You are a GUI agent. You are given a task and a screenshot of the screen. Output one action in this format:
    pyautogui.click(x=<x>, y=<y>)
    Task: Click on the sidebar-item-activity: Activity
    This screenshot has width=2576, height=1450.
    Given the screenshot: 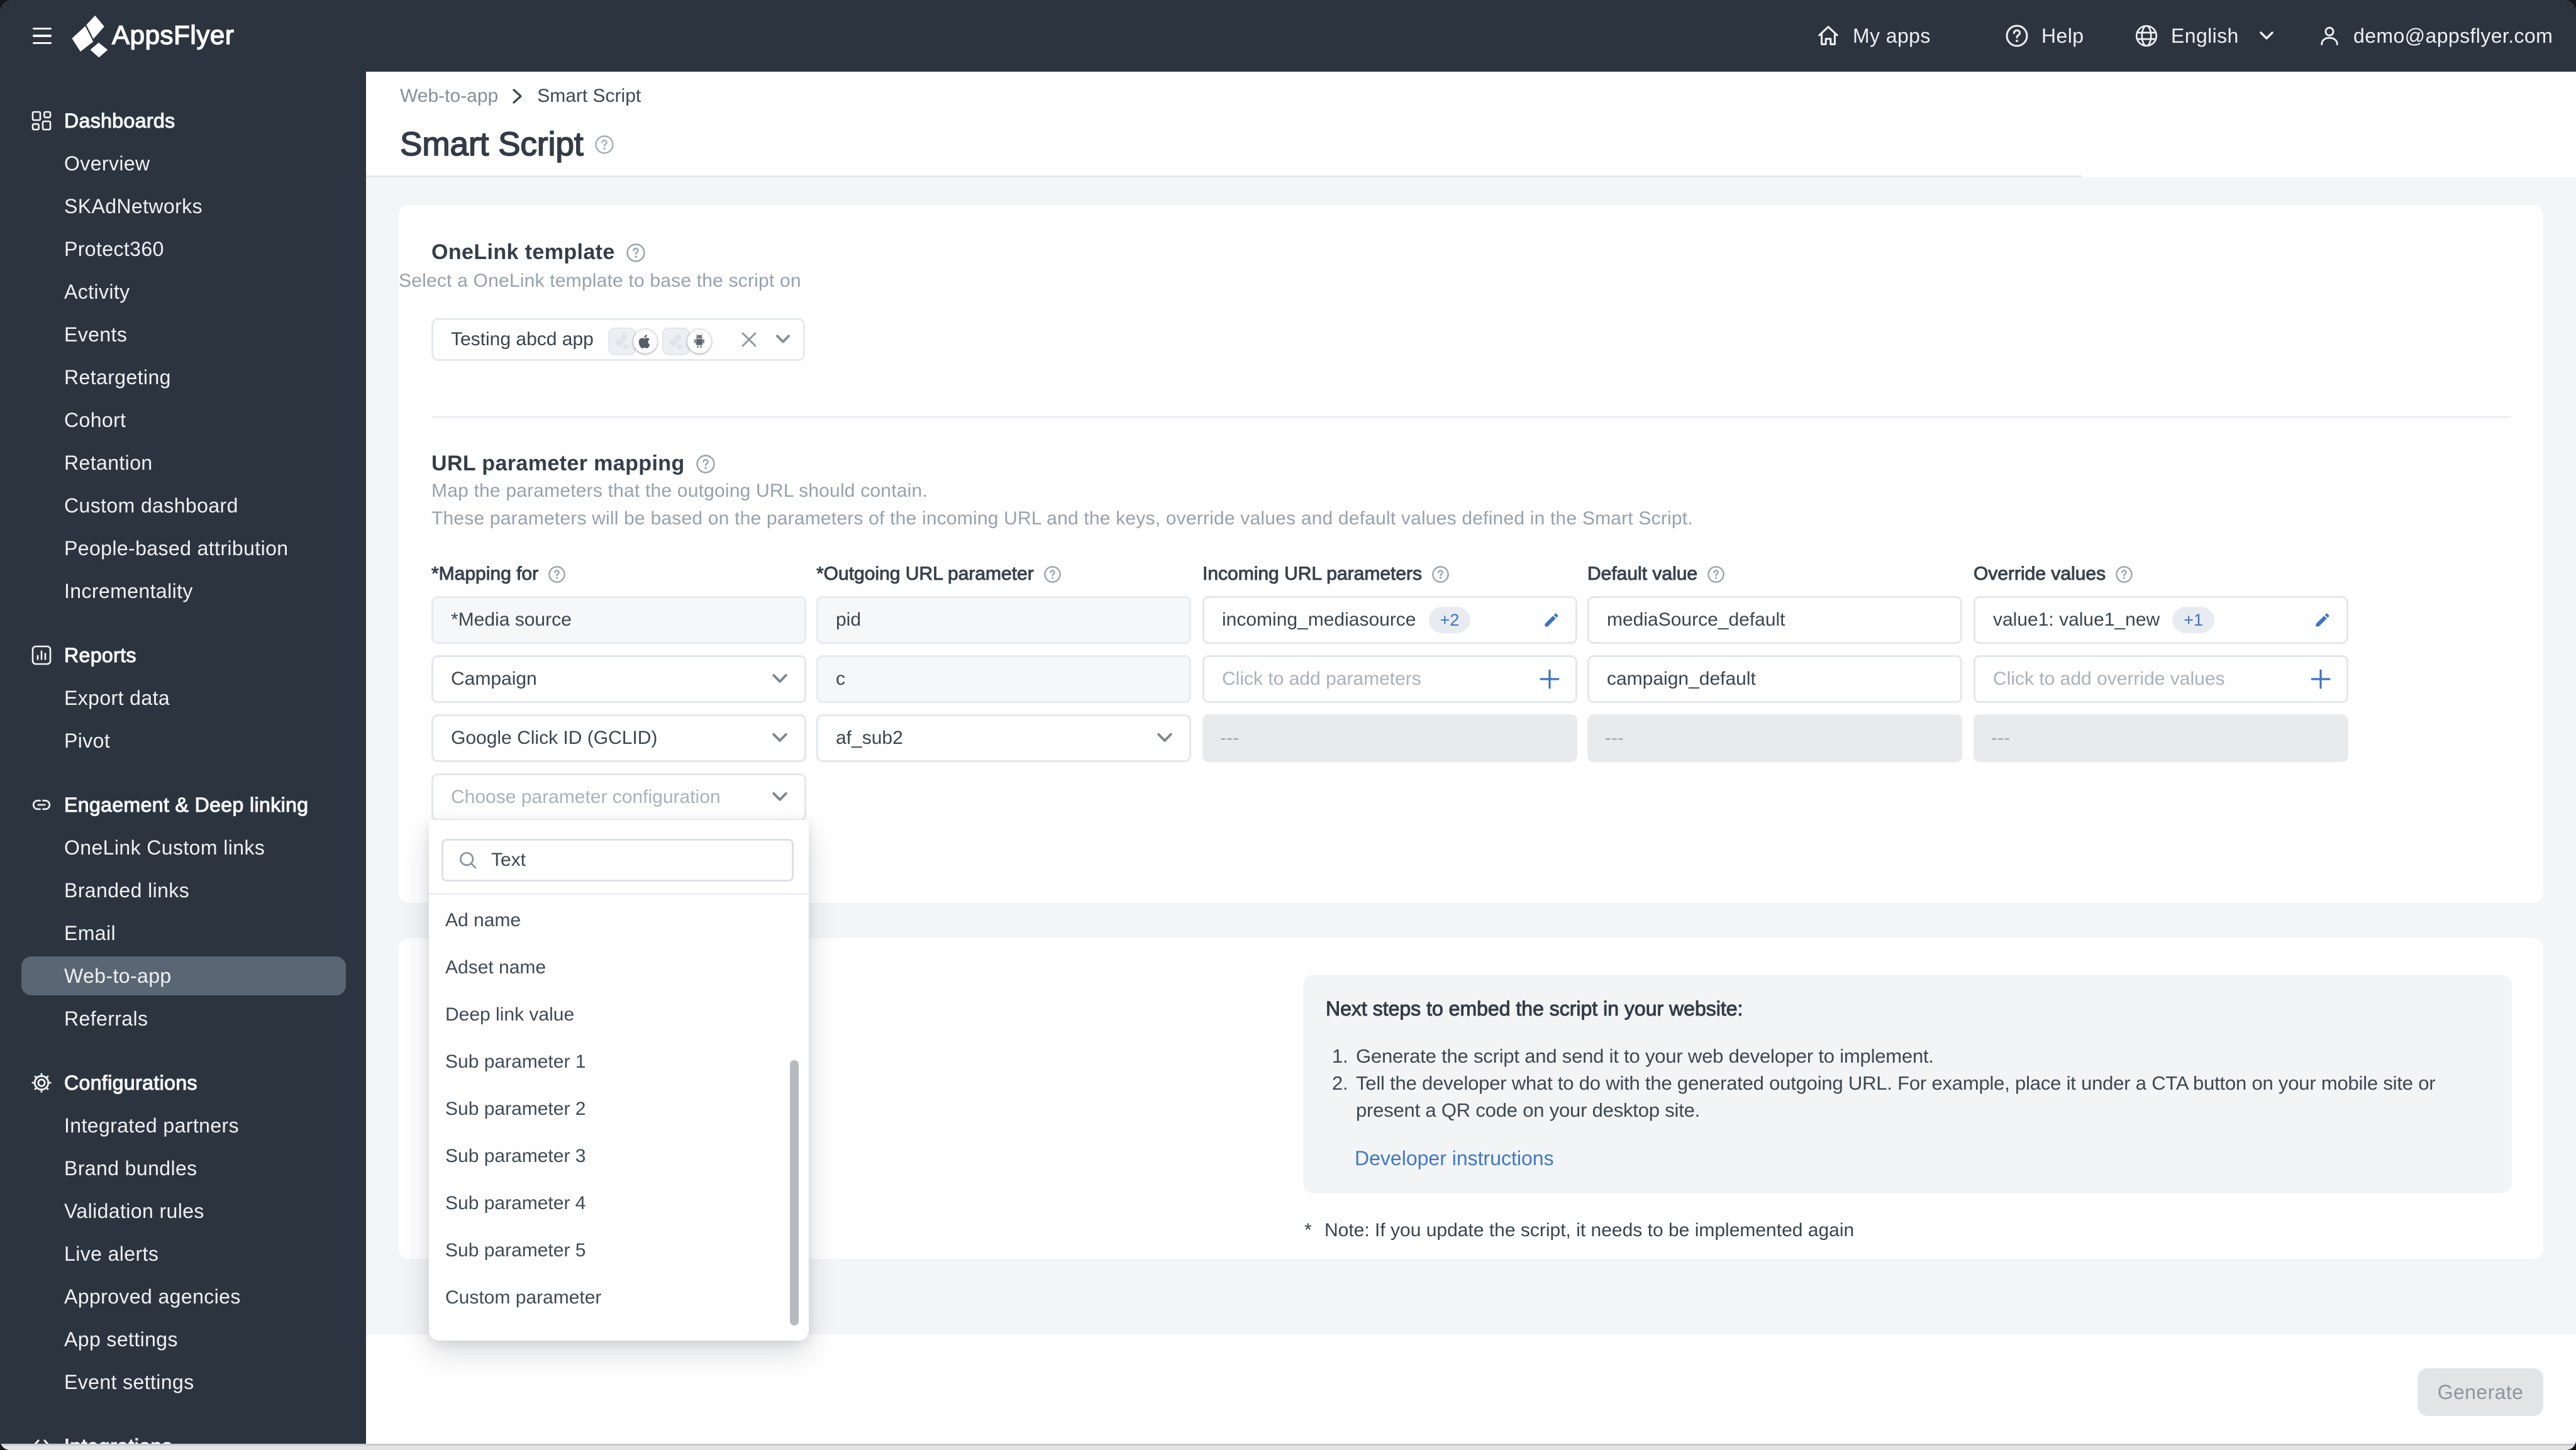 What is the action you would take?
    pyautogui.click(x=183, y=291)
    